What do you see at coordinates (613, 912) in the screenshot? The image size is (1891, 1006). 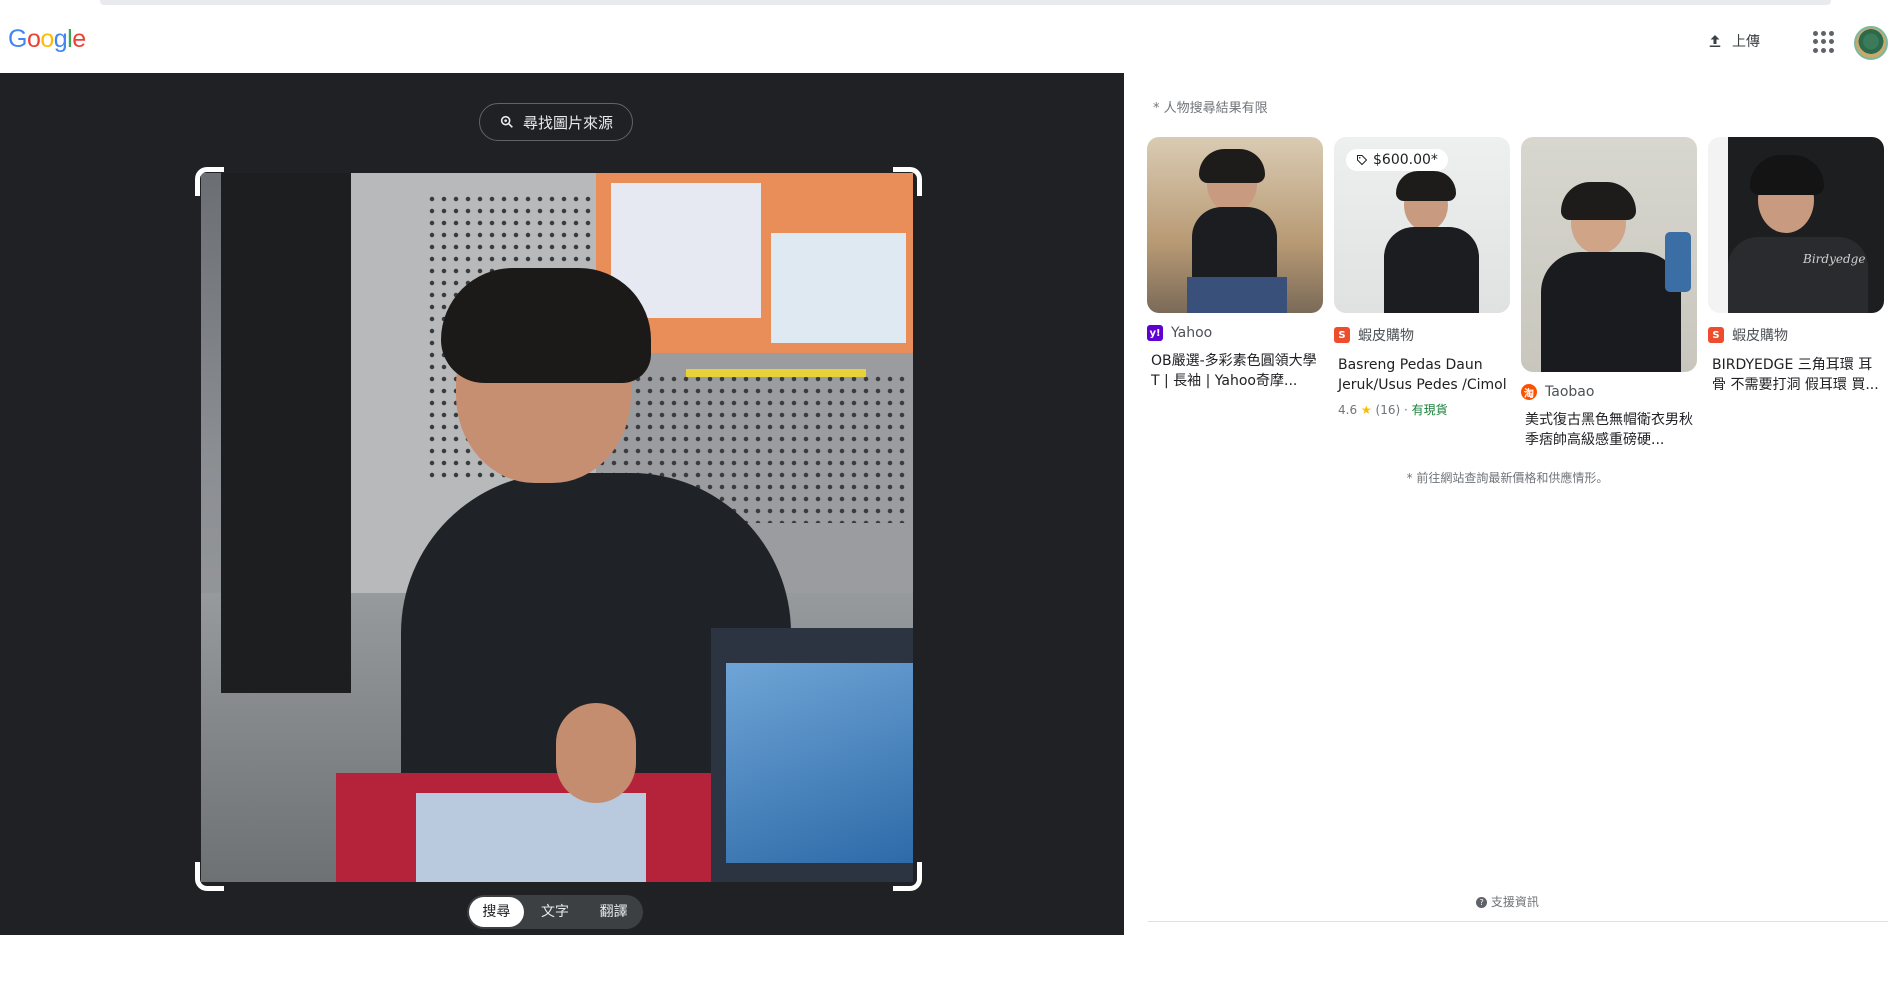 I see `mode-translate-tab: 翻譯` at bounding box center [613, 912].